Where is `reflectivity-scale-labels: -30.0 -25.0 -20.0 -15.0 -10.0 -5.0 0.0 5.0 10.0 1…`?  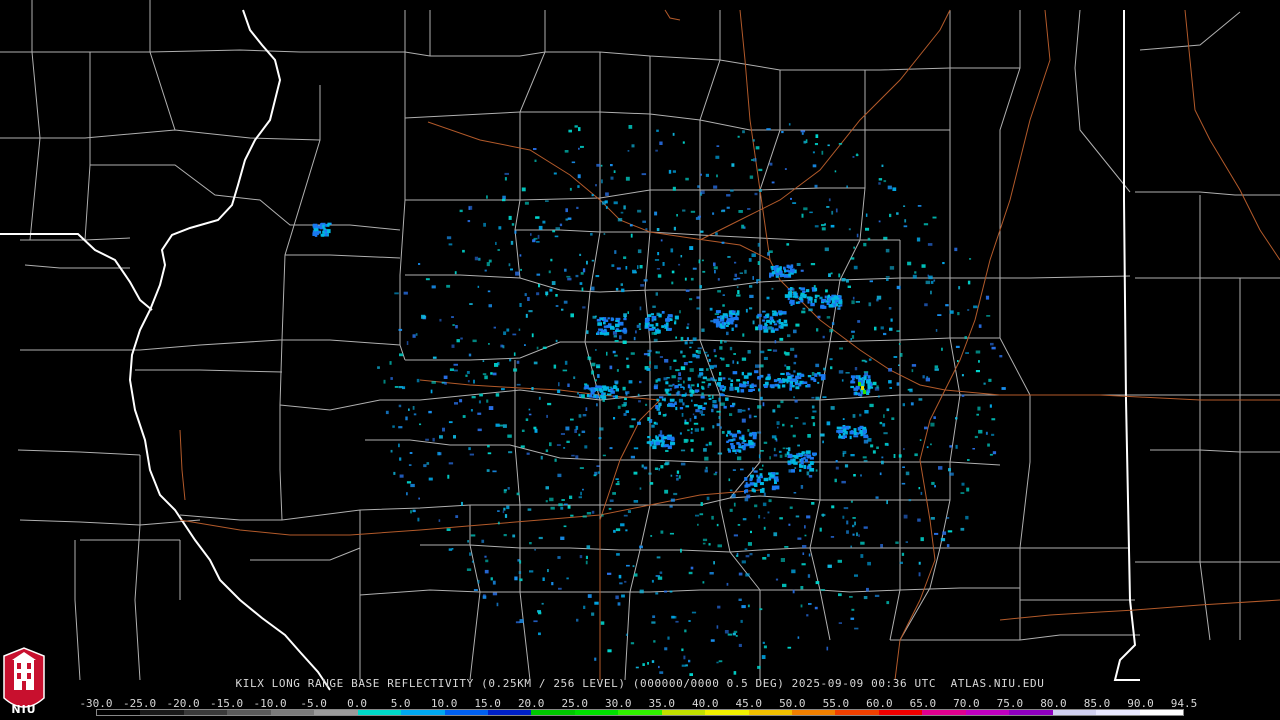
reflectivity-scale-labels: -30.0 -25.0 -20.0 -15.0 -10.0 -5.0 0.0 5.0 10.0 1… is located at coordinates (638, 703).